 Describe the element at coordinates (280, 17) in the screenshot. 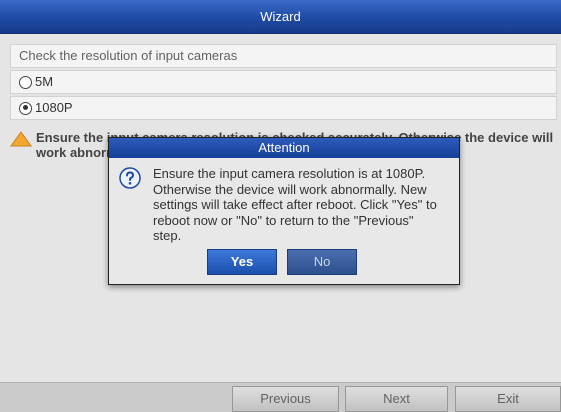

I see `window-title: Wizard` at that location.